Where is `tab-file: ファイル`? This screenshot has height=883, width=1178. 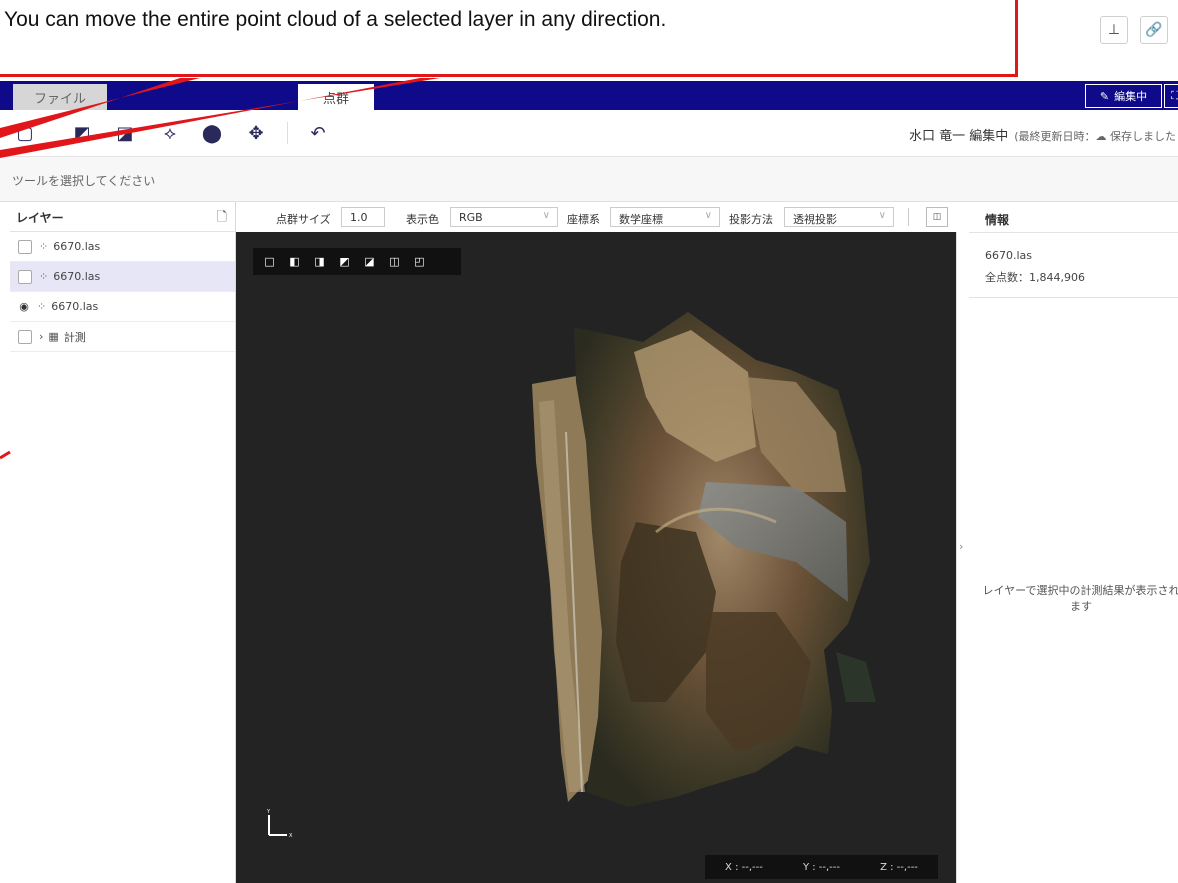 tab-file: ファイル is located at coordinates (60, 97).